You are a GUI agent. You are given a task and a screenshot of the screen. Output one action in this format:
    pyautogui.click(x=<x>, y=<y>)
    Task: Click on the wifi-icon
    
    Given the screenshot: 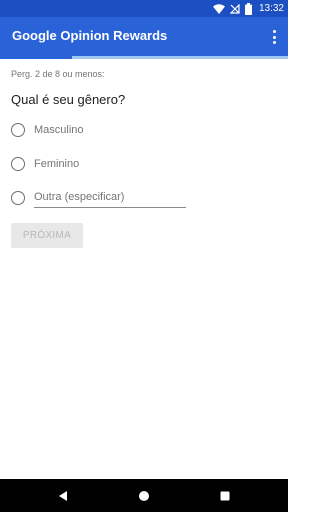 What is the action you would take?
    pyautogui.click(x=218, y=8)
    